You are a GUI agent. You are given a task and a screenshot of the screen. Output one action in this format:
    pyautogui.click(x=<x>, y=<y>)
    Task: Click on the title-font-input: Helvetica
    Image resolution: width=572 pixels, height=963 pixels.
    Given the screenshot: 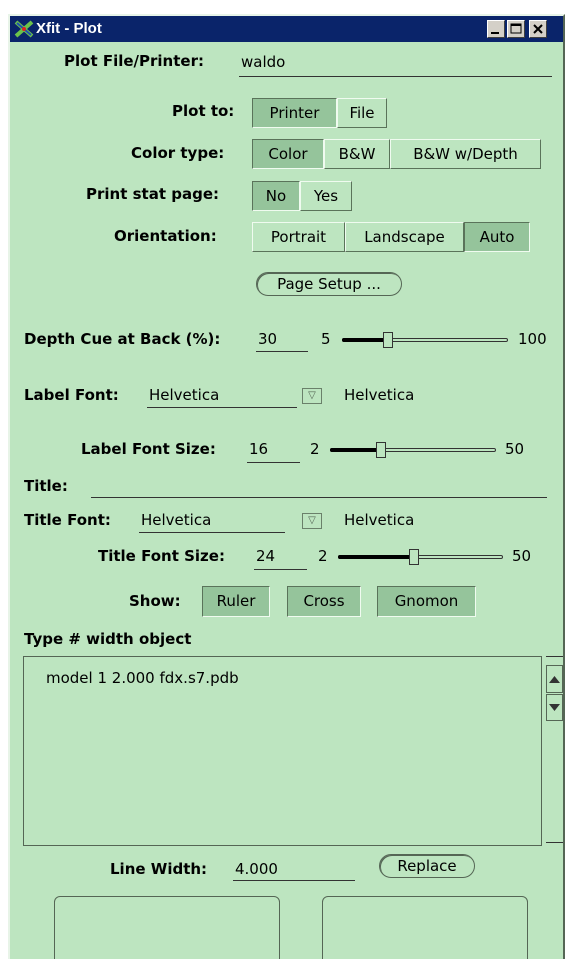 What is the action you would take?
    pyautogui.click(x=176, y=520)
    